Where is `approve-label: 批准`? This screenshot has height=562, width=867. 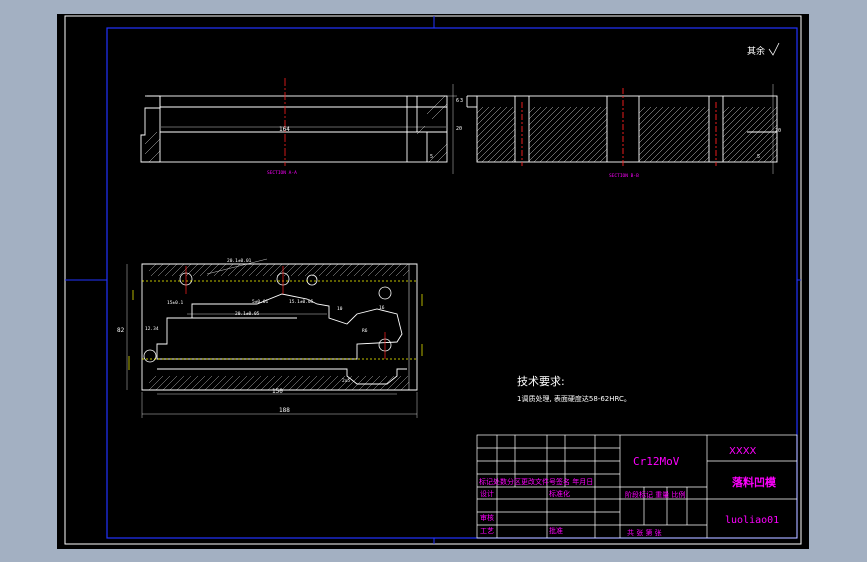 approve-label: 批准 is located at coordinates (556, 530).